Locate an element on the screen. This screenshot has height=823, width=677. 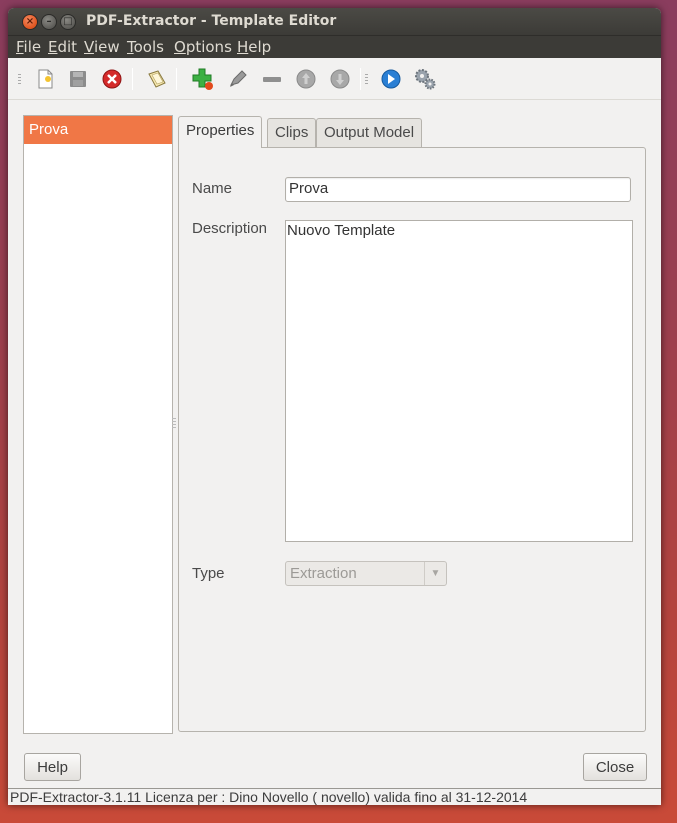
open-icon is located at coordinates (157, 79).